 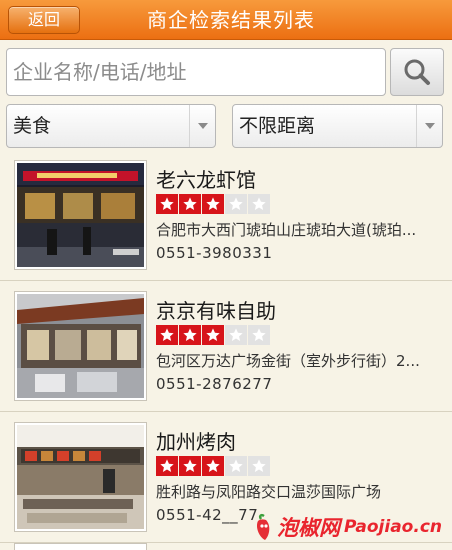 I want to click on chili-pepper-icon, so click(x=263, y=526).